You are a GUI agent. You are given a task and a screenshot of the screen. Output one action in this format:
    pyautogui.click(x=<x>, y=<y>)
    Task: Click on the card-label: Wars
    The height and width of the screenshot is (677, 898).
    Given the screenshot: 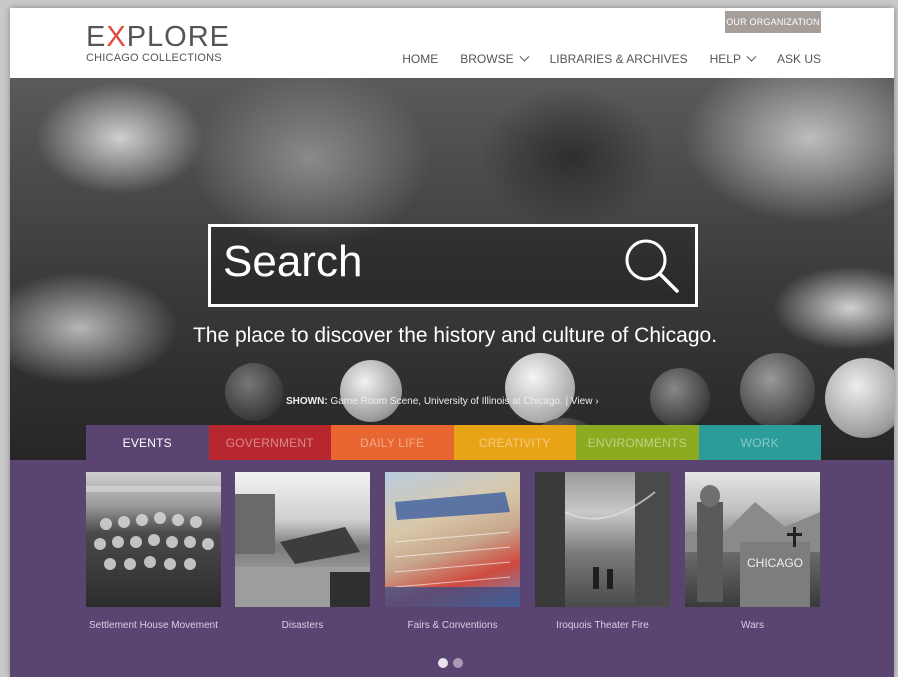 What is the action you would take?
    pyautogui.click(x=752, y=625)
    